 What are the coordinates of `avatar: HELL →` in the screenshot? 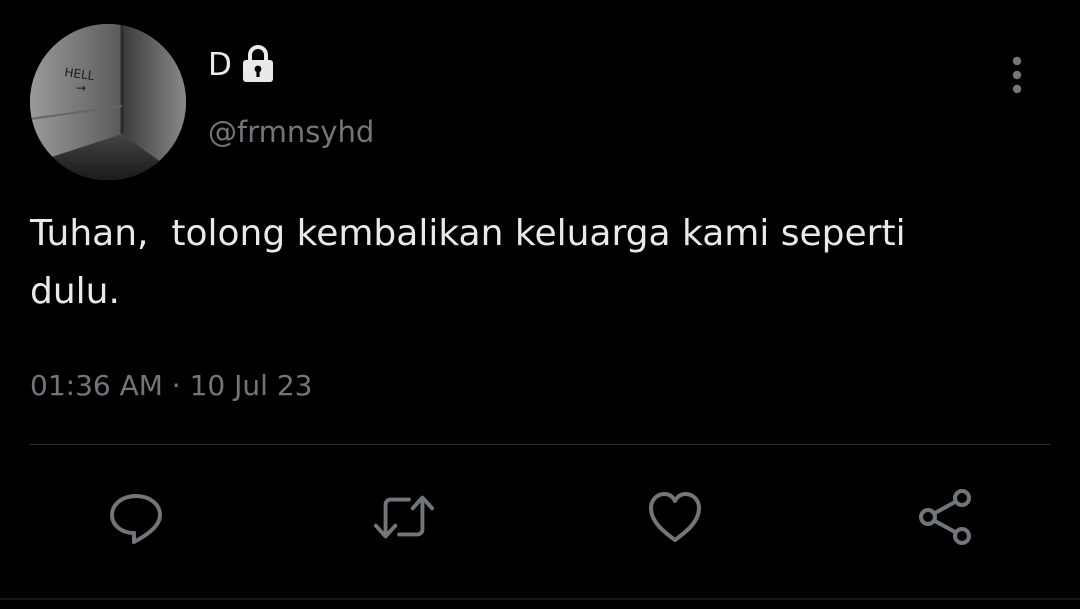 It's located at (108, 102).